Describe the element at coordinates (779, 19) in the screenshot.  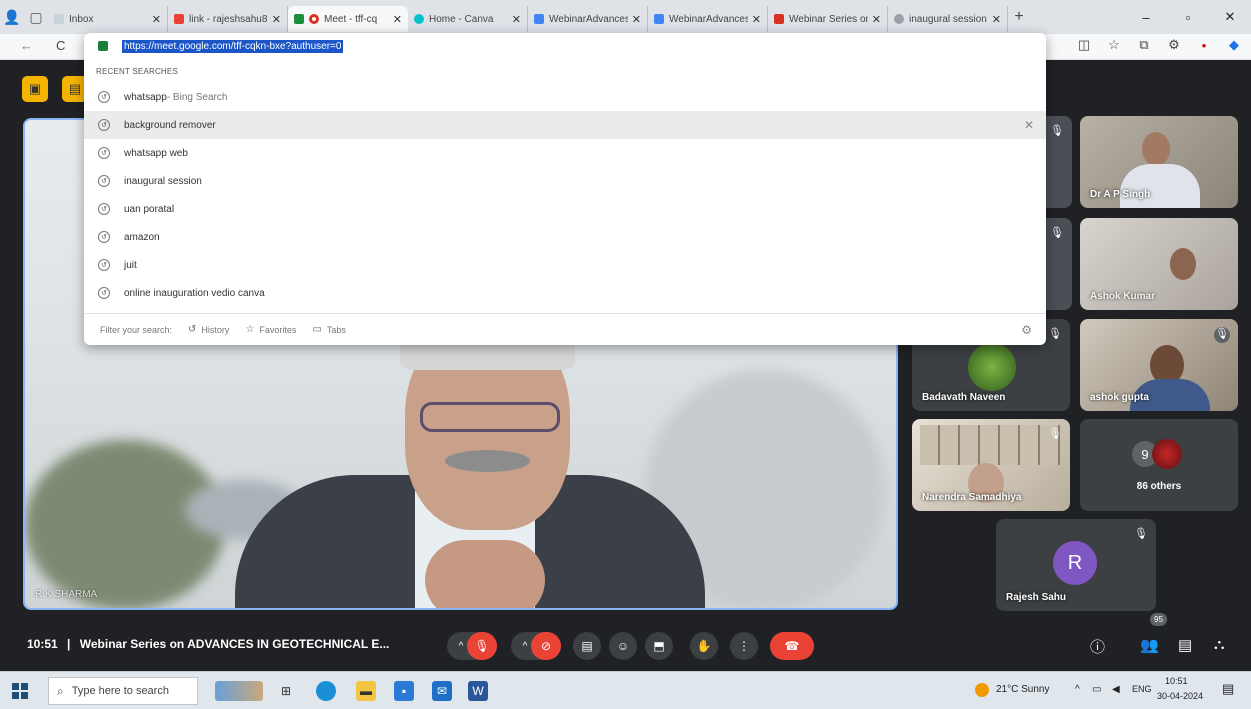
I see `slides-icon` at that location.